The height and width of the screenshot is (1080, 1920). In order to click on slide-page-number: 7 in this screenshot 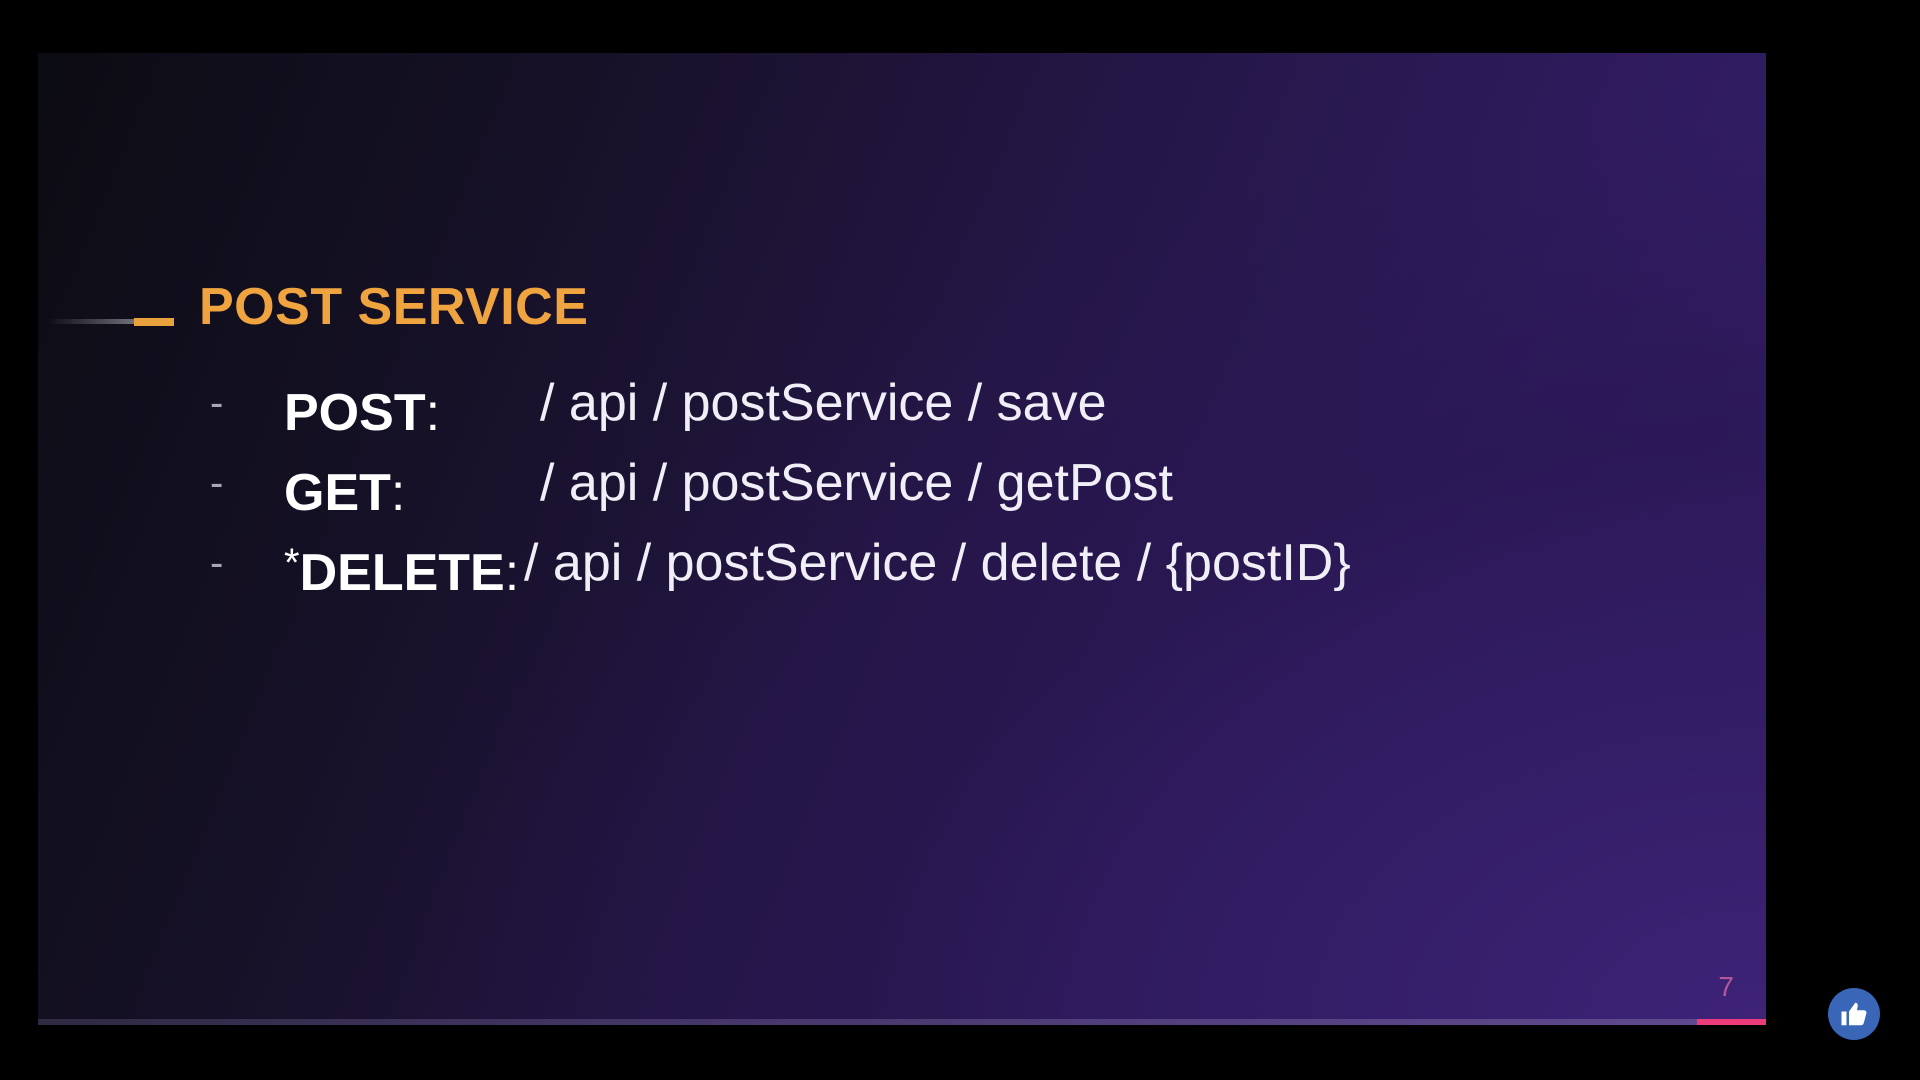, I will do `click(1726, 986)`.